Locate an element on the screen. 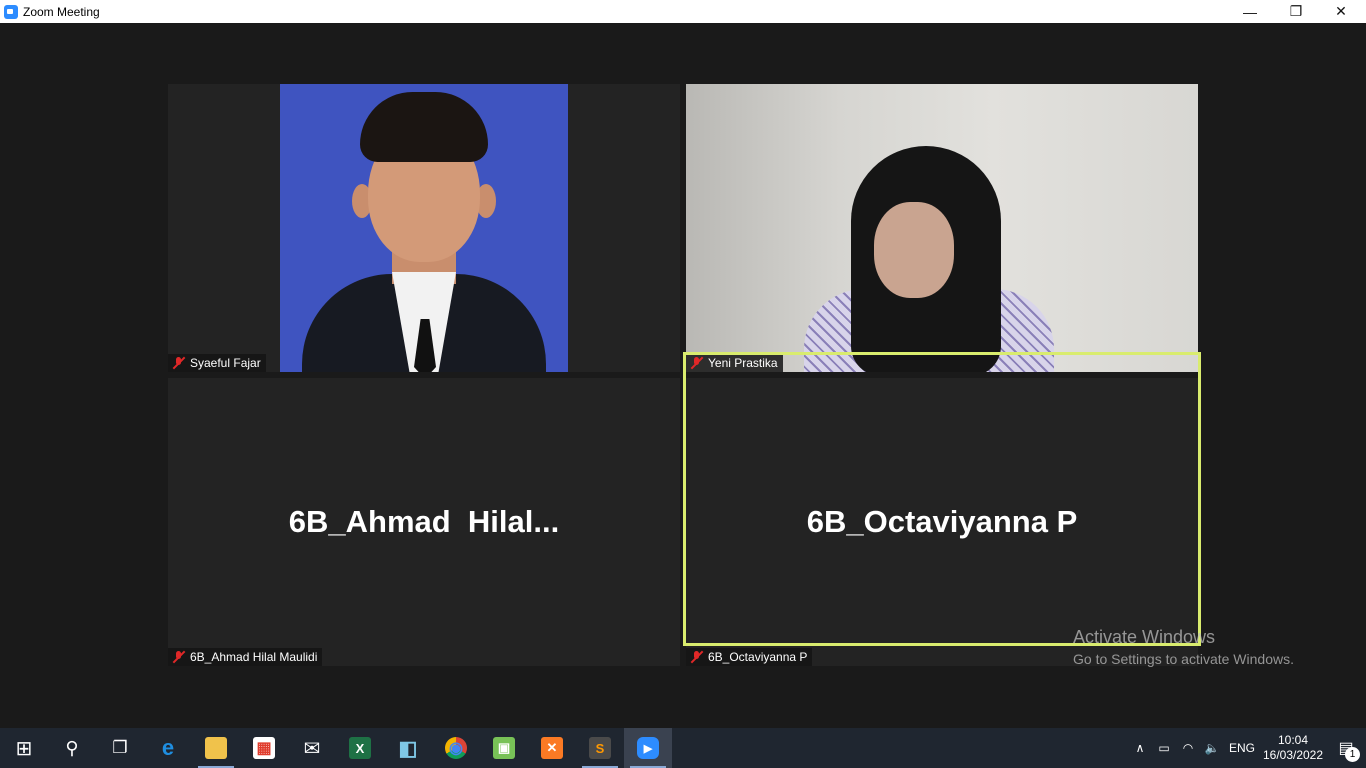 This screenshot has width=1366, height=768. taskbar-notes: ◧ is located at coordinates (408, 748).